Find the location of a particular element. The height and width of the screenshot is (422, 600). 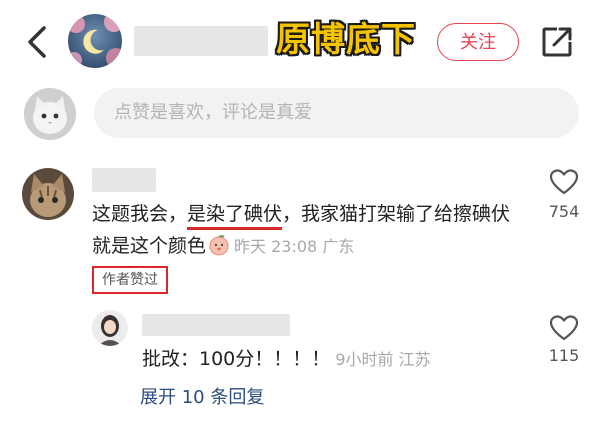

tabby-cat-avatar-image is located at coordinates (48, 194).